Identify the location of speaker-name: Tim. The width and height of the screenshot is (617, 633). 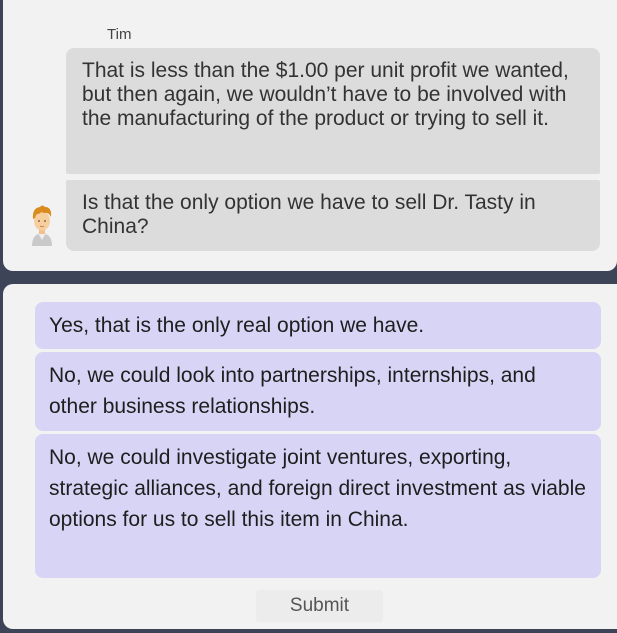
(119, 34).